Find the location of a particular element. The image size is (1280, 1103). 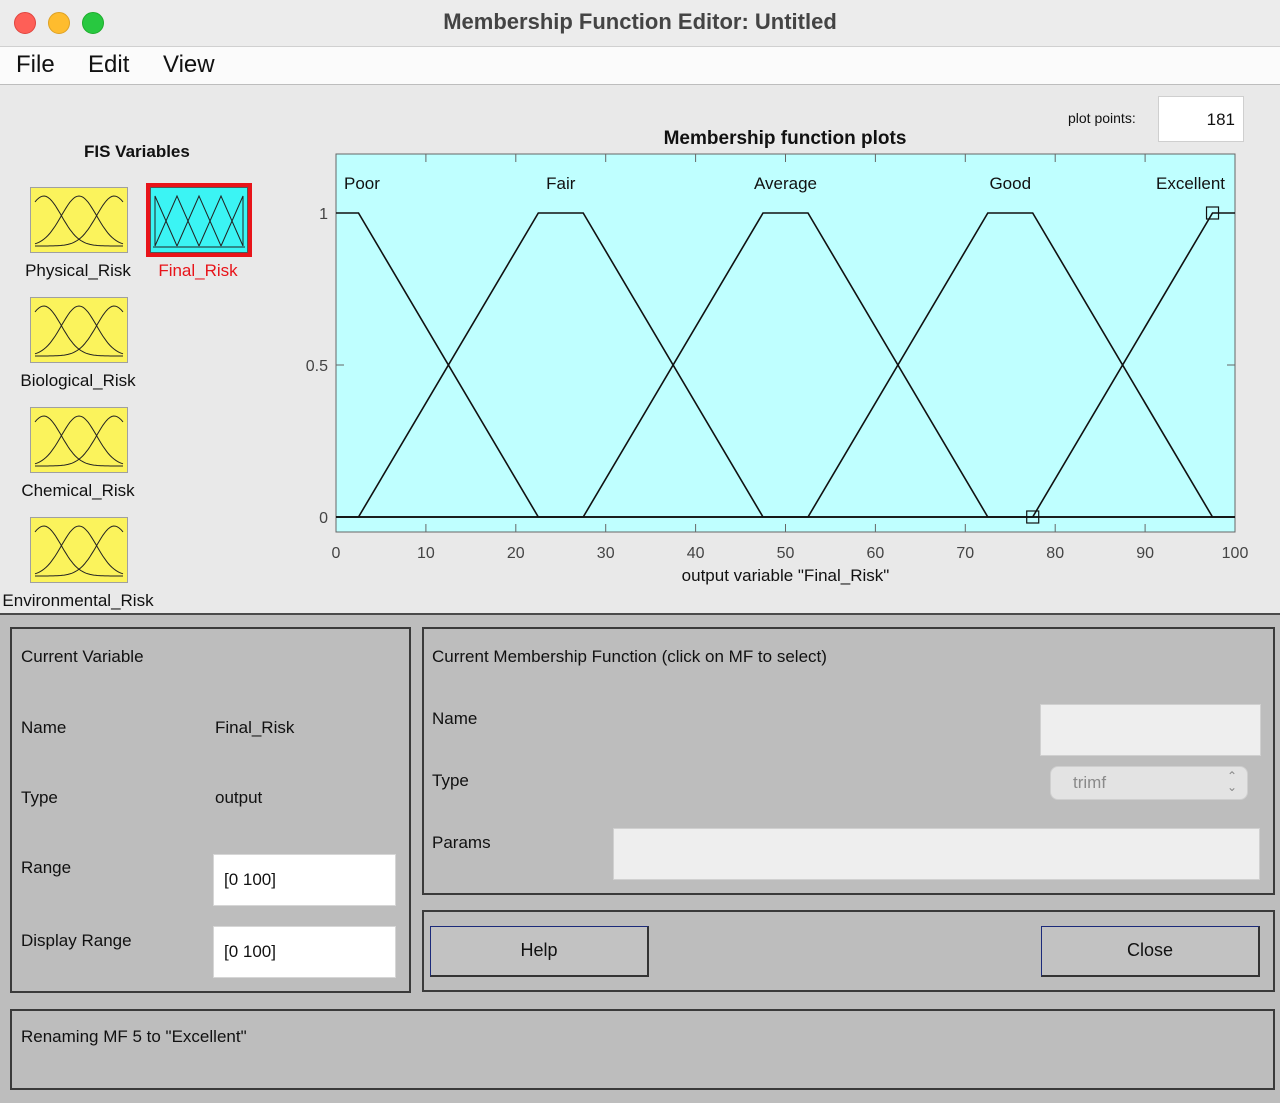

current-variable-title: Current Variable is located at coordinates (82, 656).